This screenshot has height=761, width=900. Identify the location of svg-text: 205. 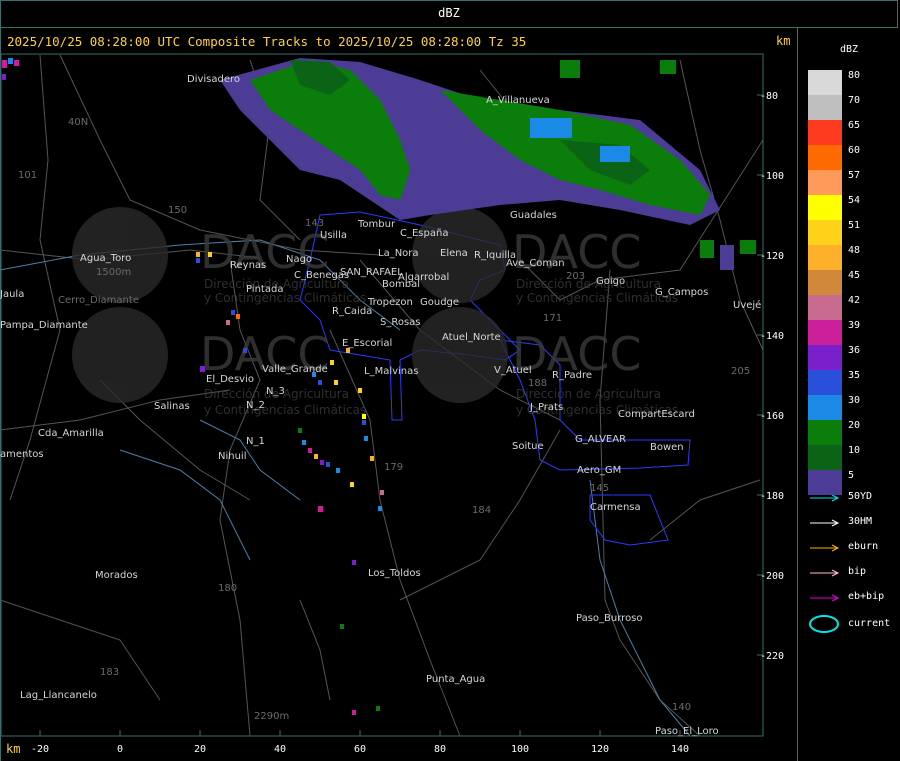
(740, 371).